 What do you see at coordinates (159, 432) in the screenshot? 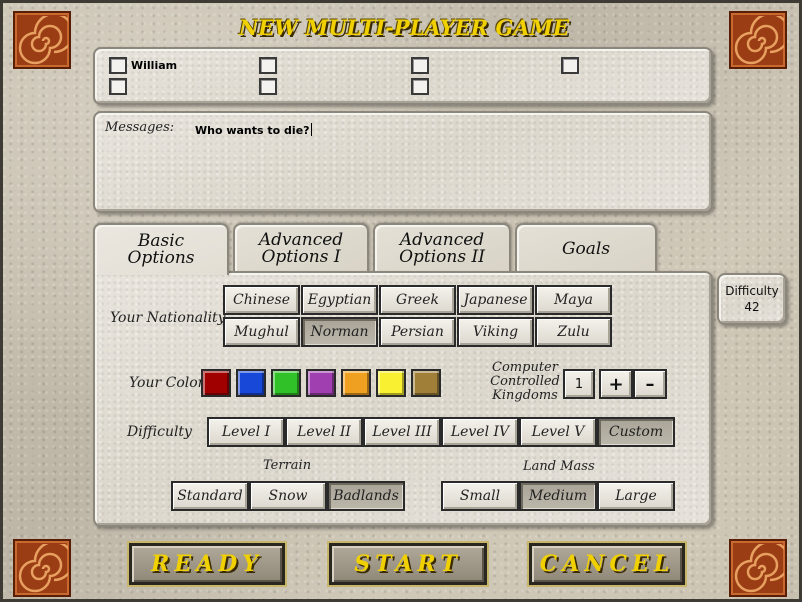
I see `difficulty-label: Difficulty` at bounding box center [159, 432].